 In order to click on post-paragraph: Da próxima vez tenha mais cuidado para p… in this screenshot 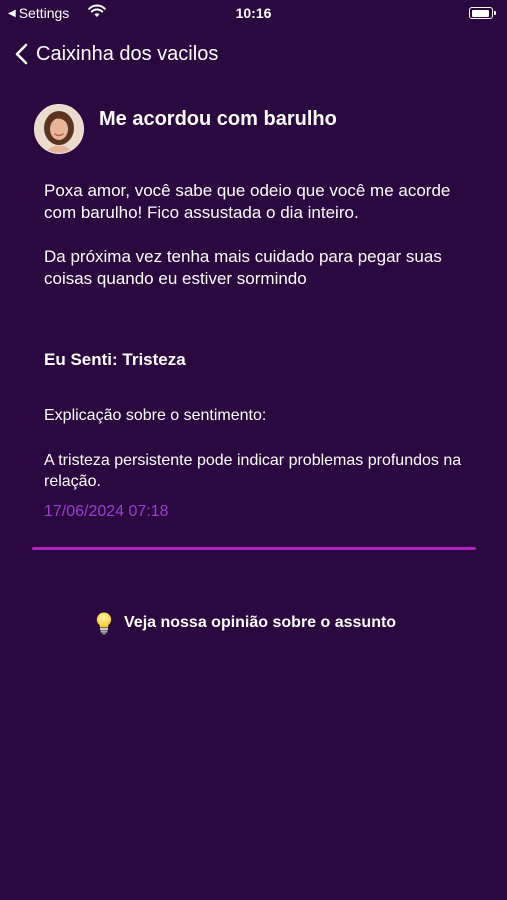, I will do `click(243, 267)`.